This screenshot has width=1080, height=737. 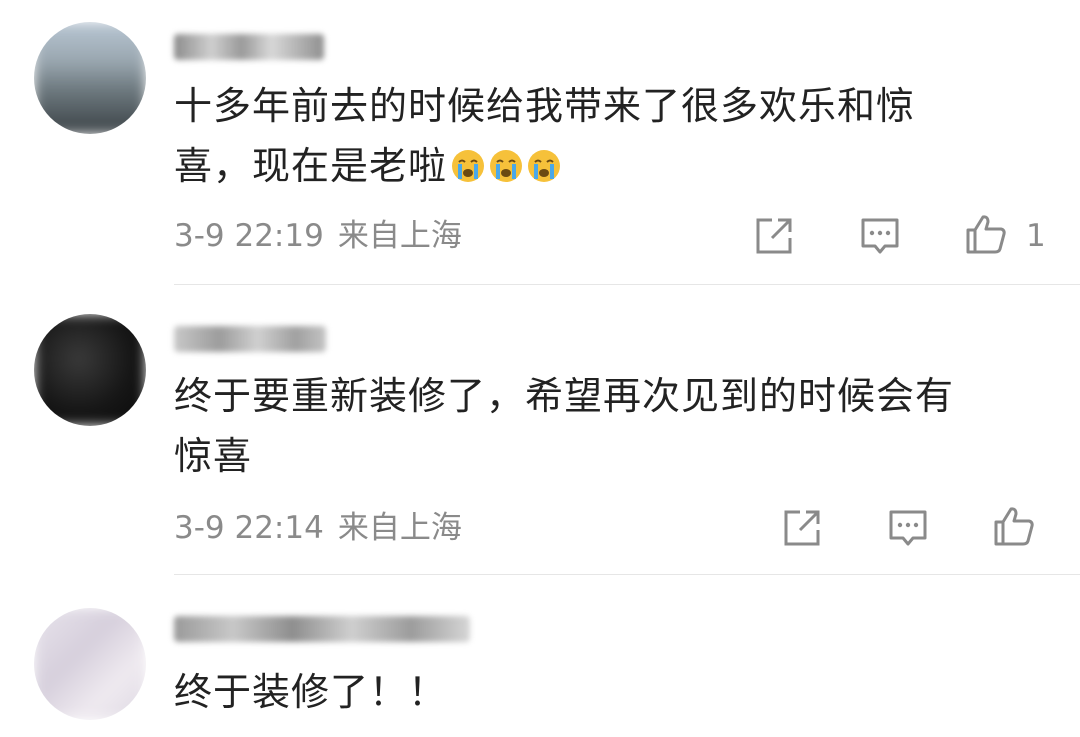 What do you see at coordinates (311, 692) in the screenshot?
I see `comment-text-line: 终于装修了！！` at bounding box center [311, 692].